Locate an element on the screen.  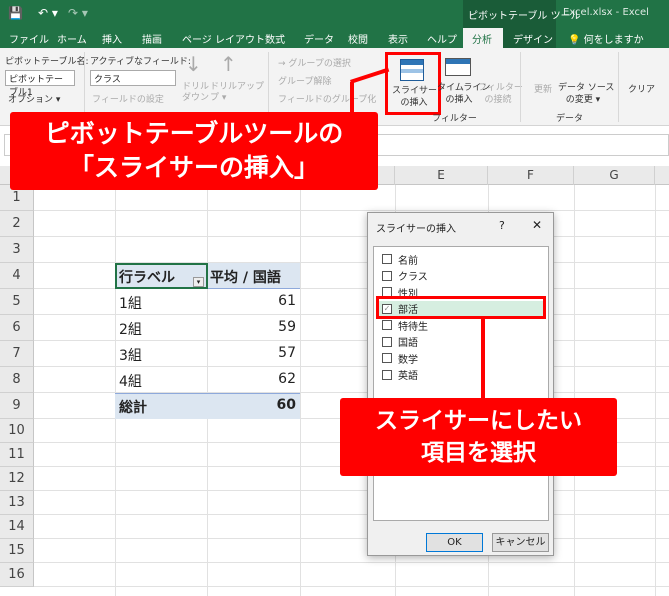
field-list: 名前 クラス 性別 ✓ 部活 特待生 国語 数学 英語 is located at coordinates (461, 383).